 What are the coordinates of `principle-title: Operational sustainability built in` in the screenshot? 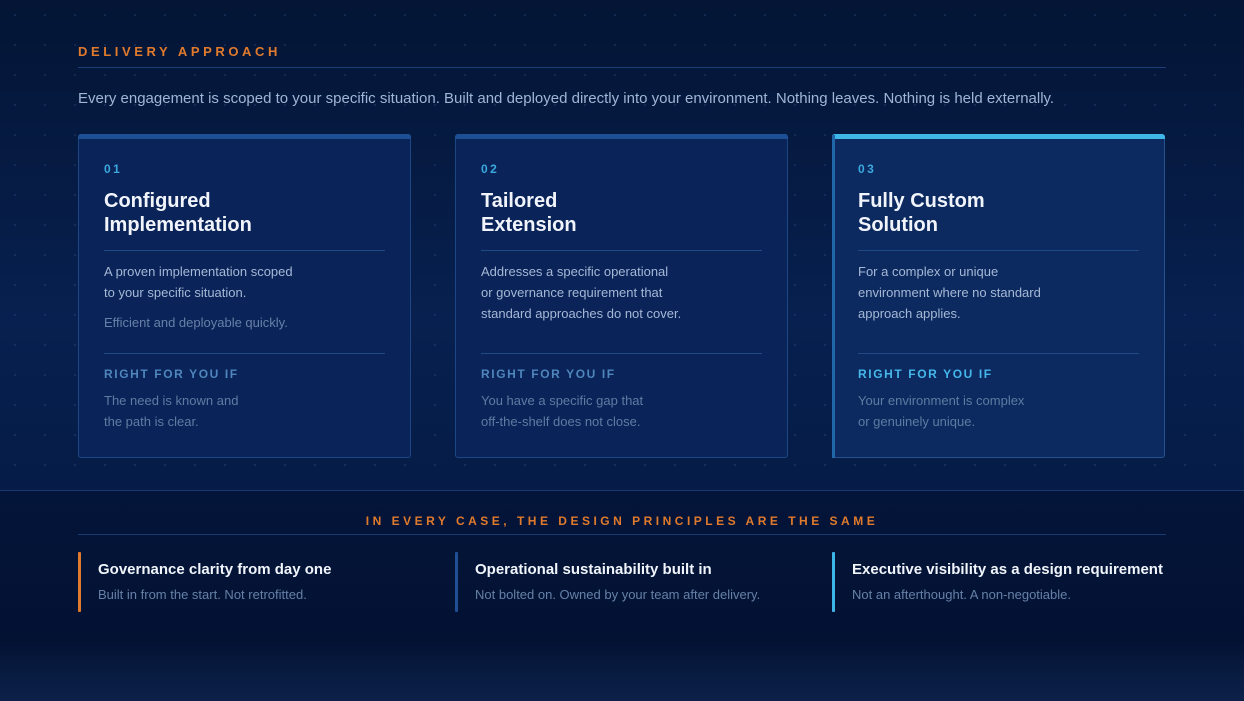 It's located at (593, 569).